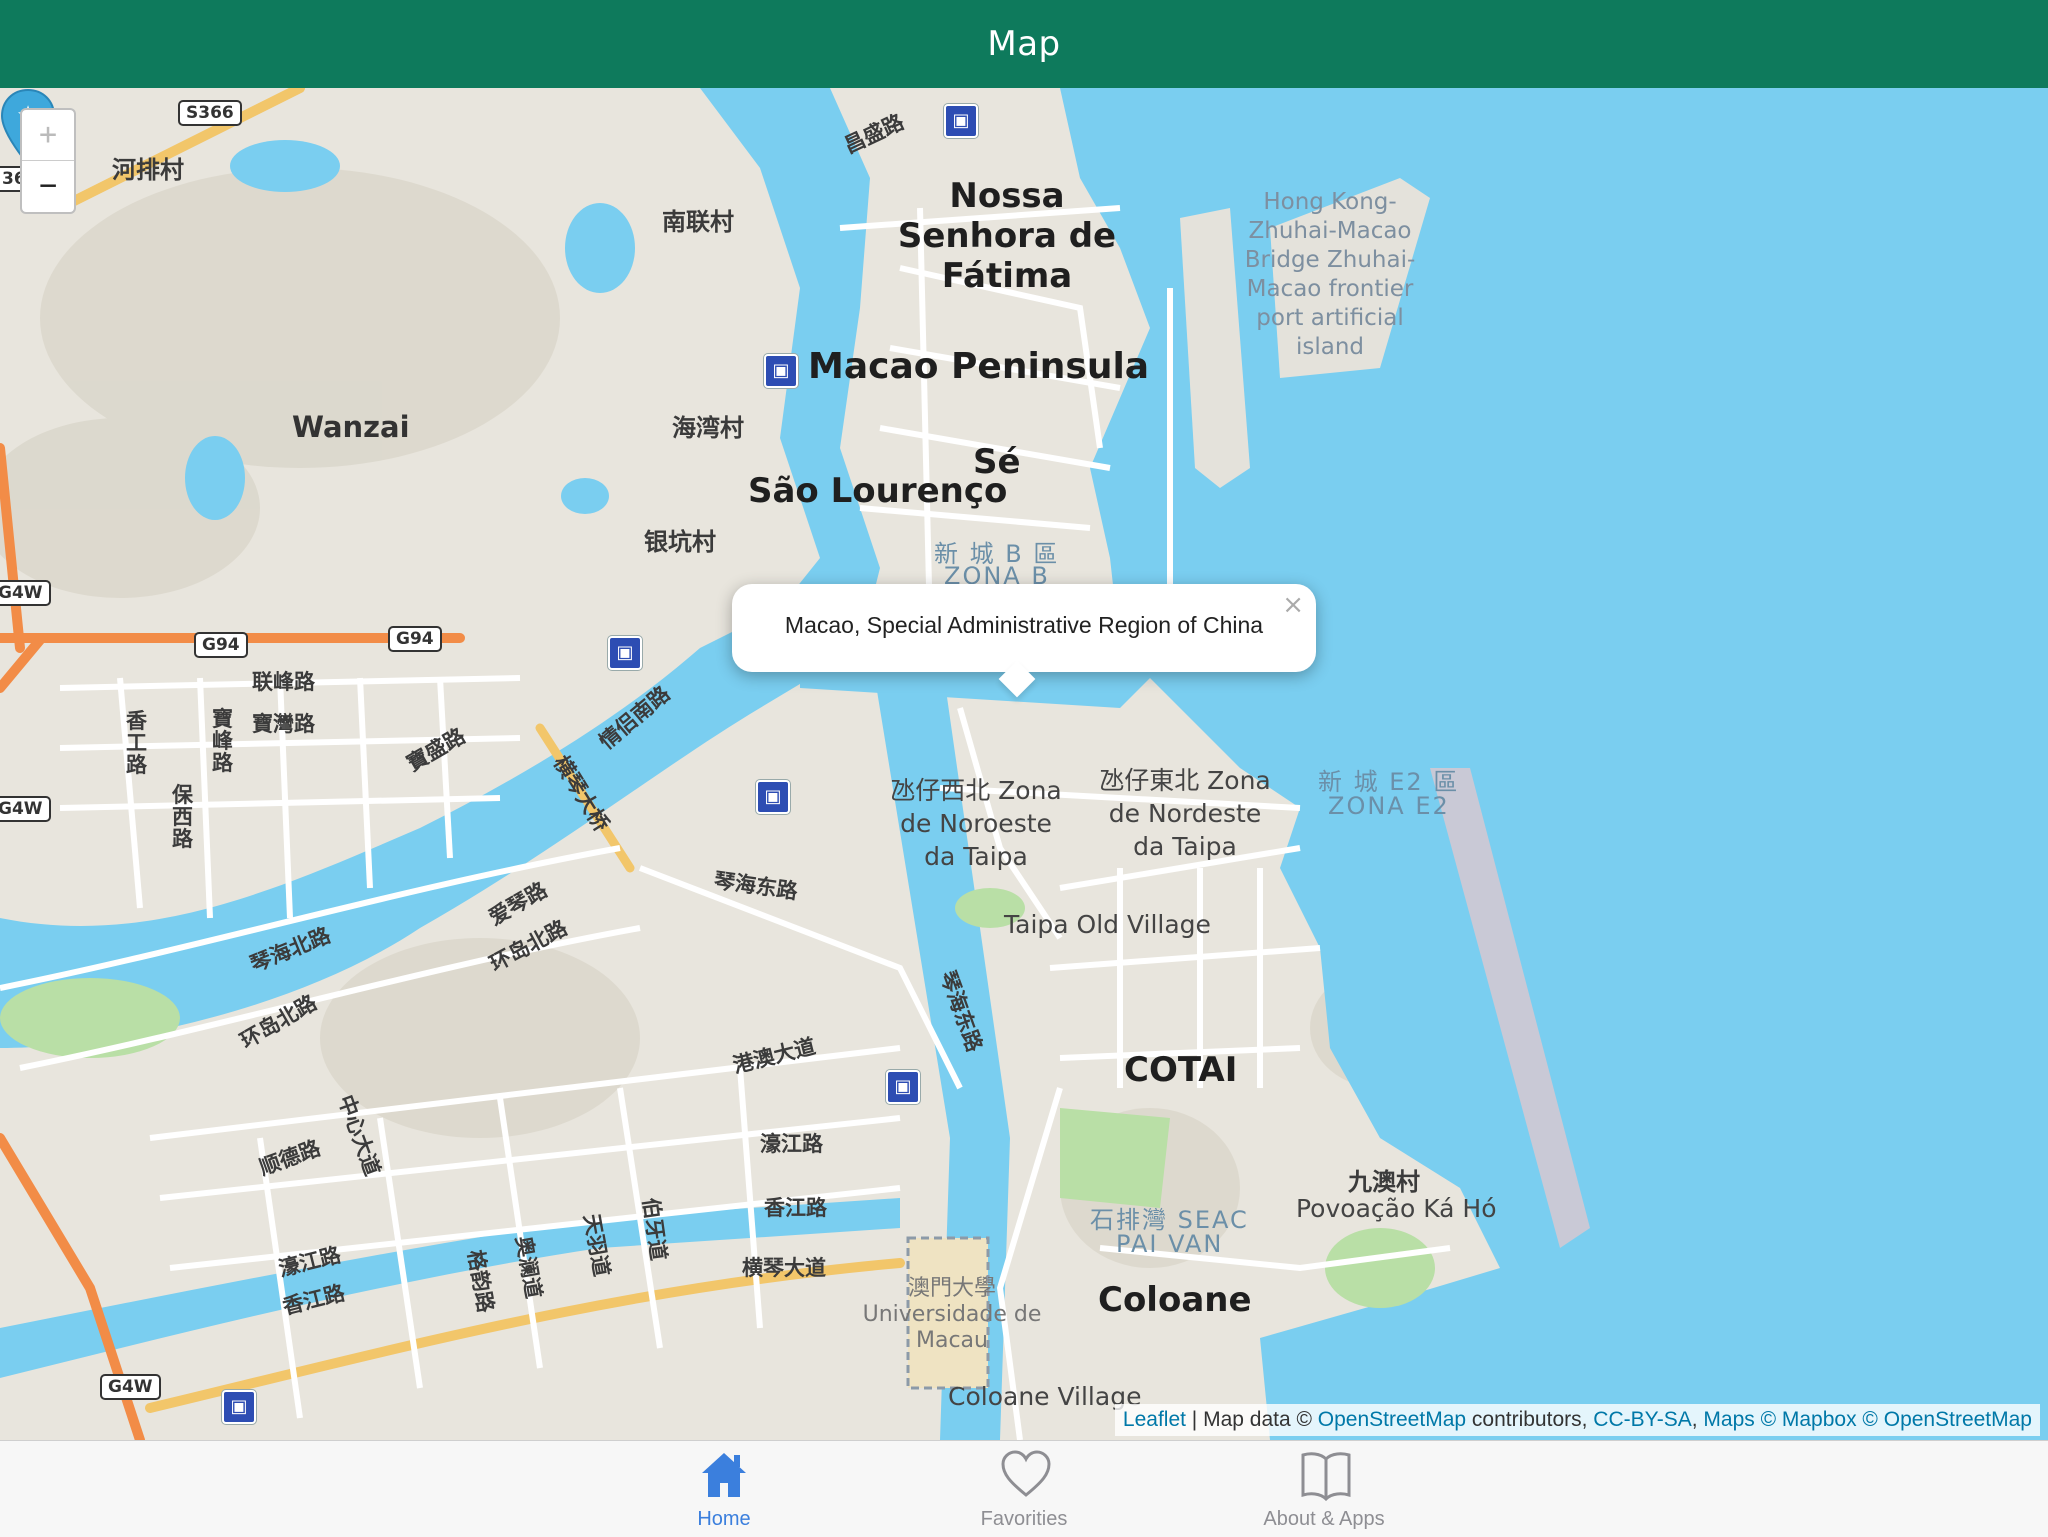  What do you see at coordinates (878, 491) in the screenshot?
I see `place-label: São Lourenço` at bounding box center [878, 491].